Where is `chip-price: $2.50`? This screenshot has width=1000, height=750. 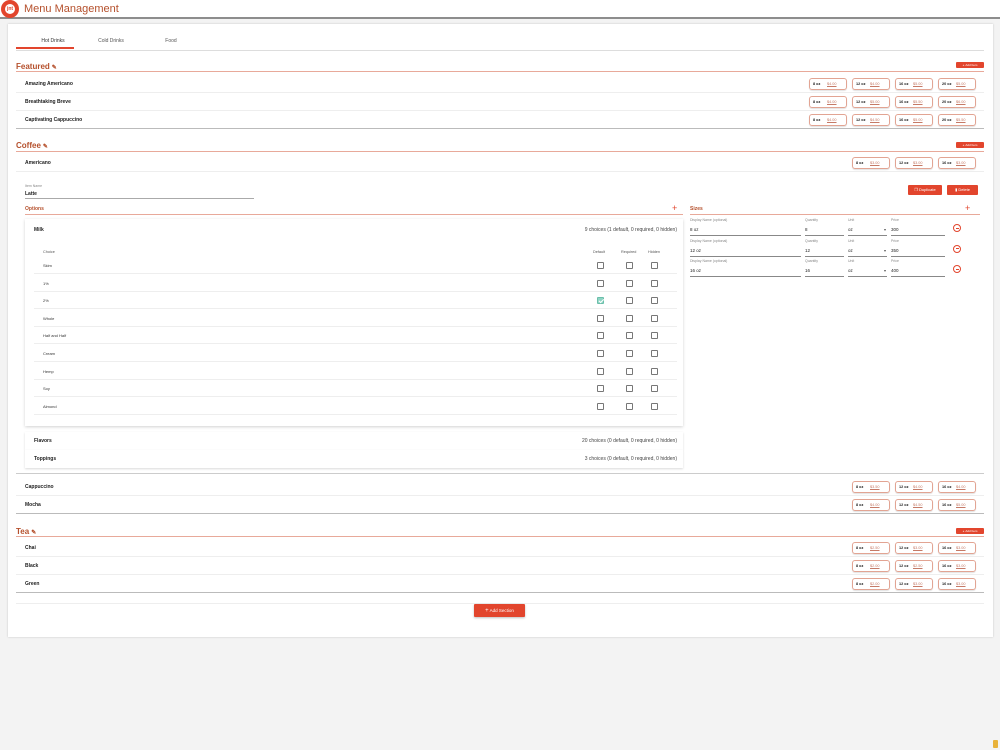 chip-price: $2.50 is located at coordinates (918, 566).